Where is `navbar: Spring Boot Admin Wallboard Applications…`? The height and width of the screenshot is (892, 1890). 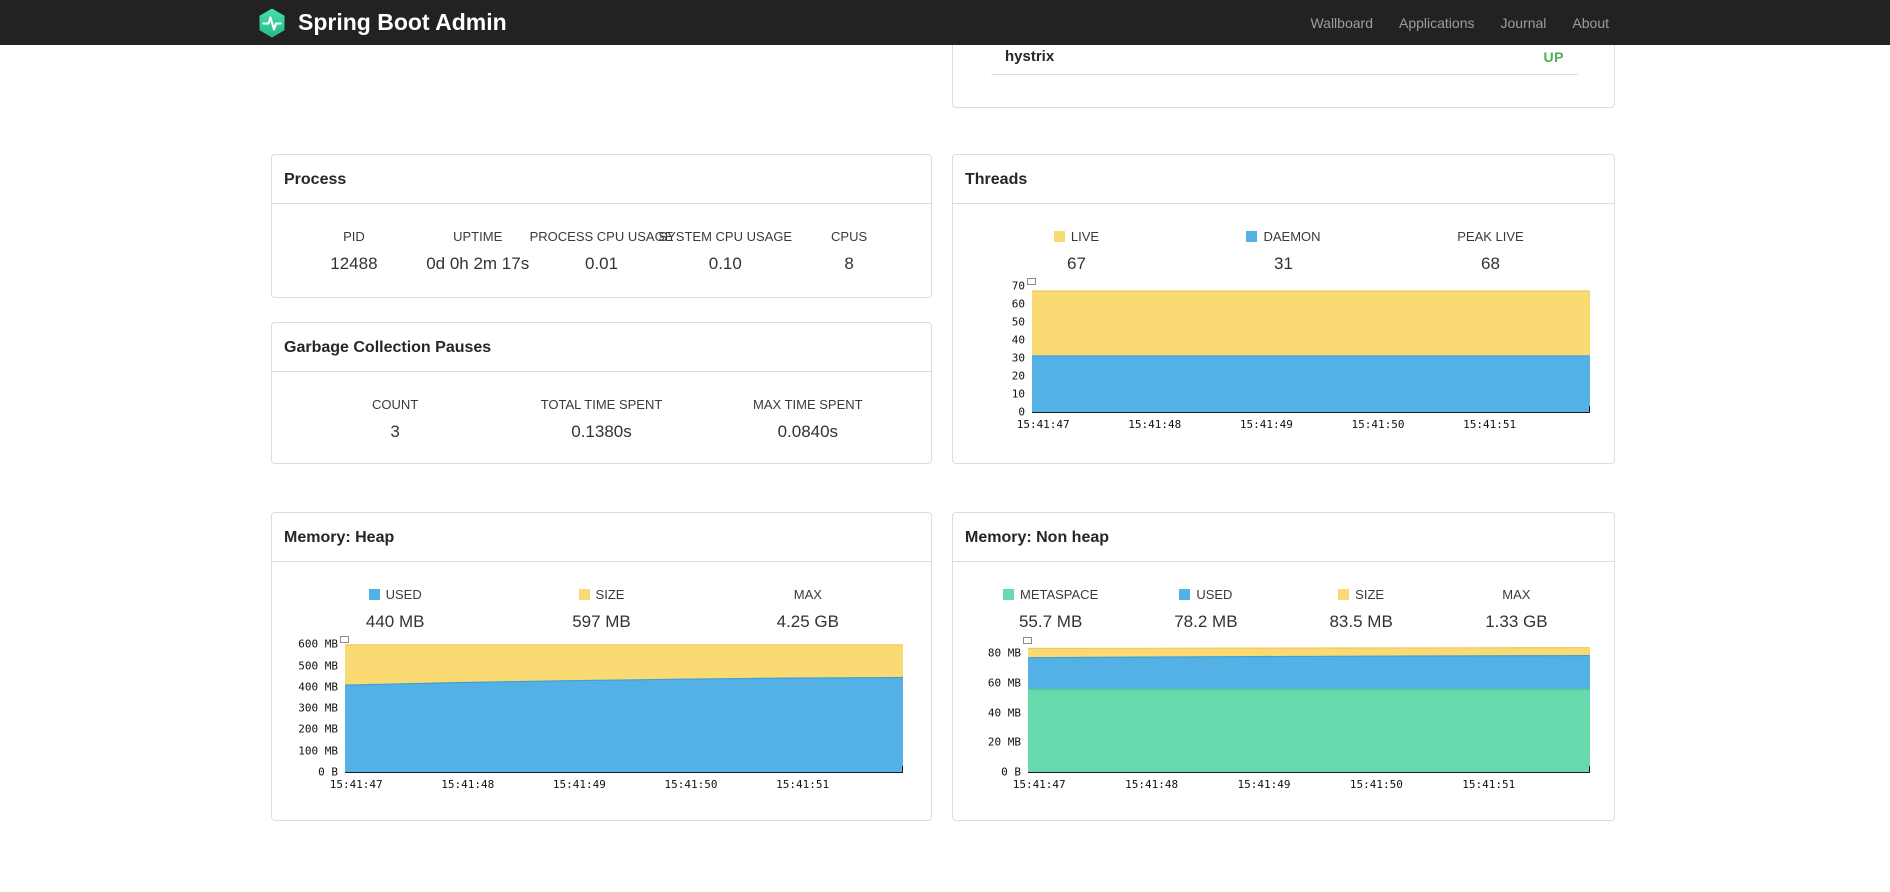
navbar: Spring Boot Admin Wallboard Applications… is located at coordinates (945, 22).